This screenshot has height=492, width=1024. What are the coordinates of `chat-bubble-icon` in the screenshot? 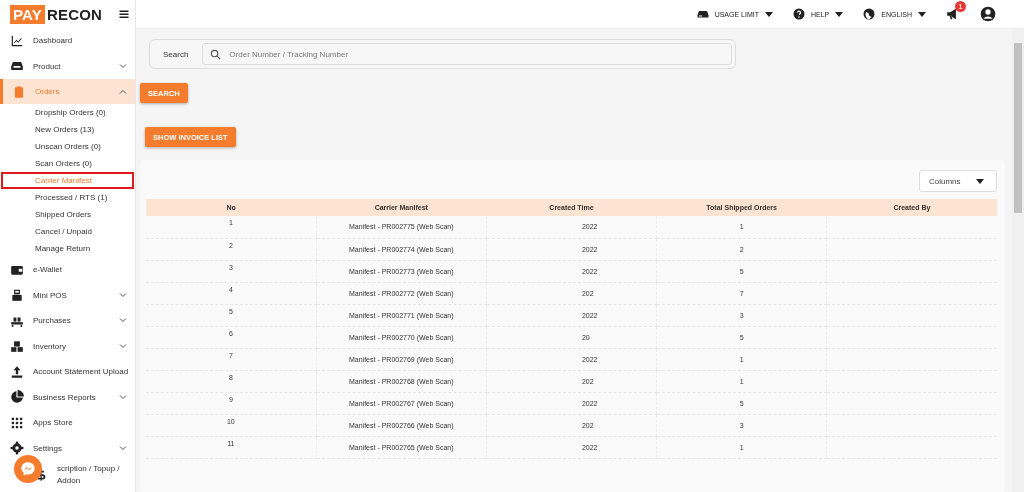 It's located at (28, 469).